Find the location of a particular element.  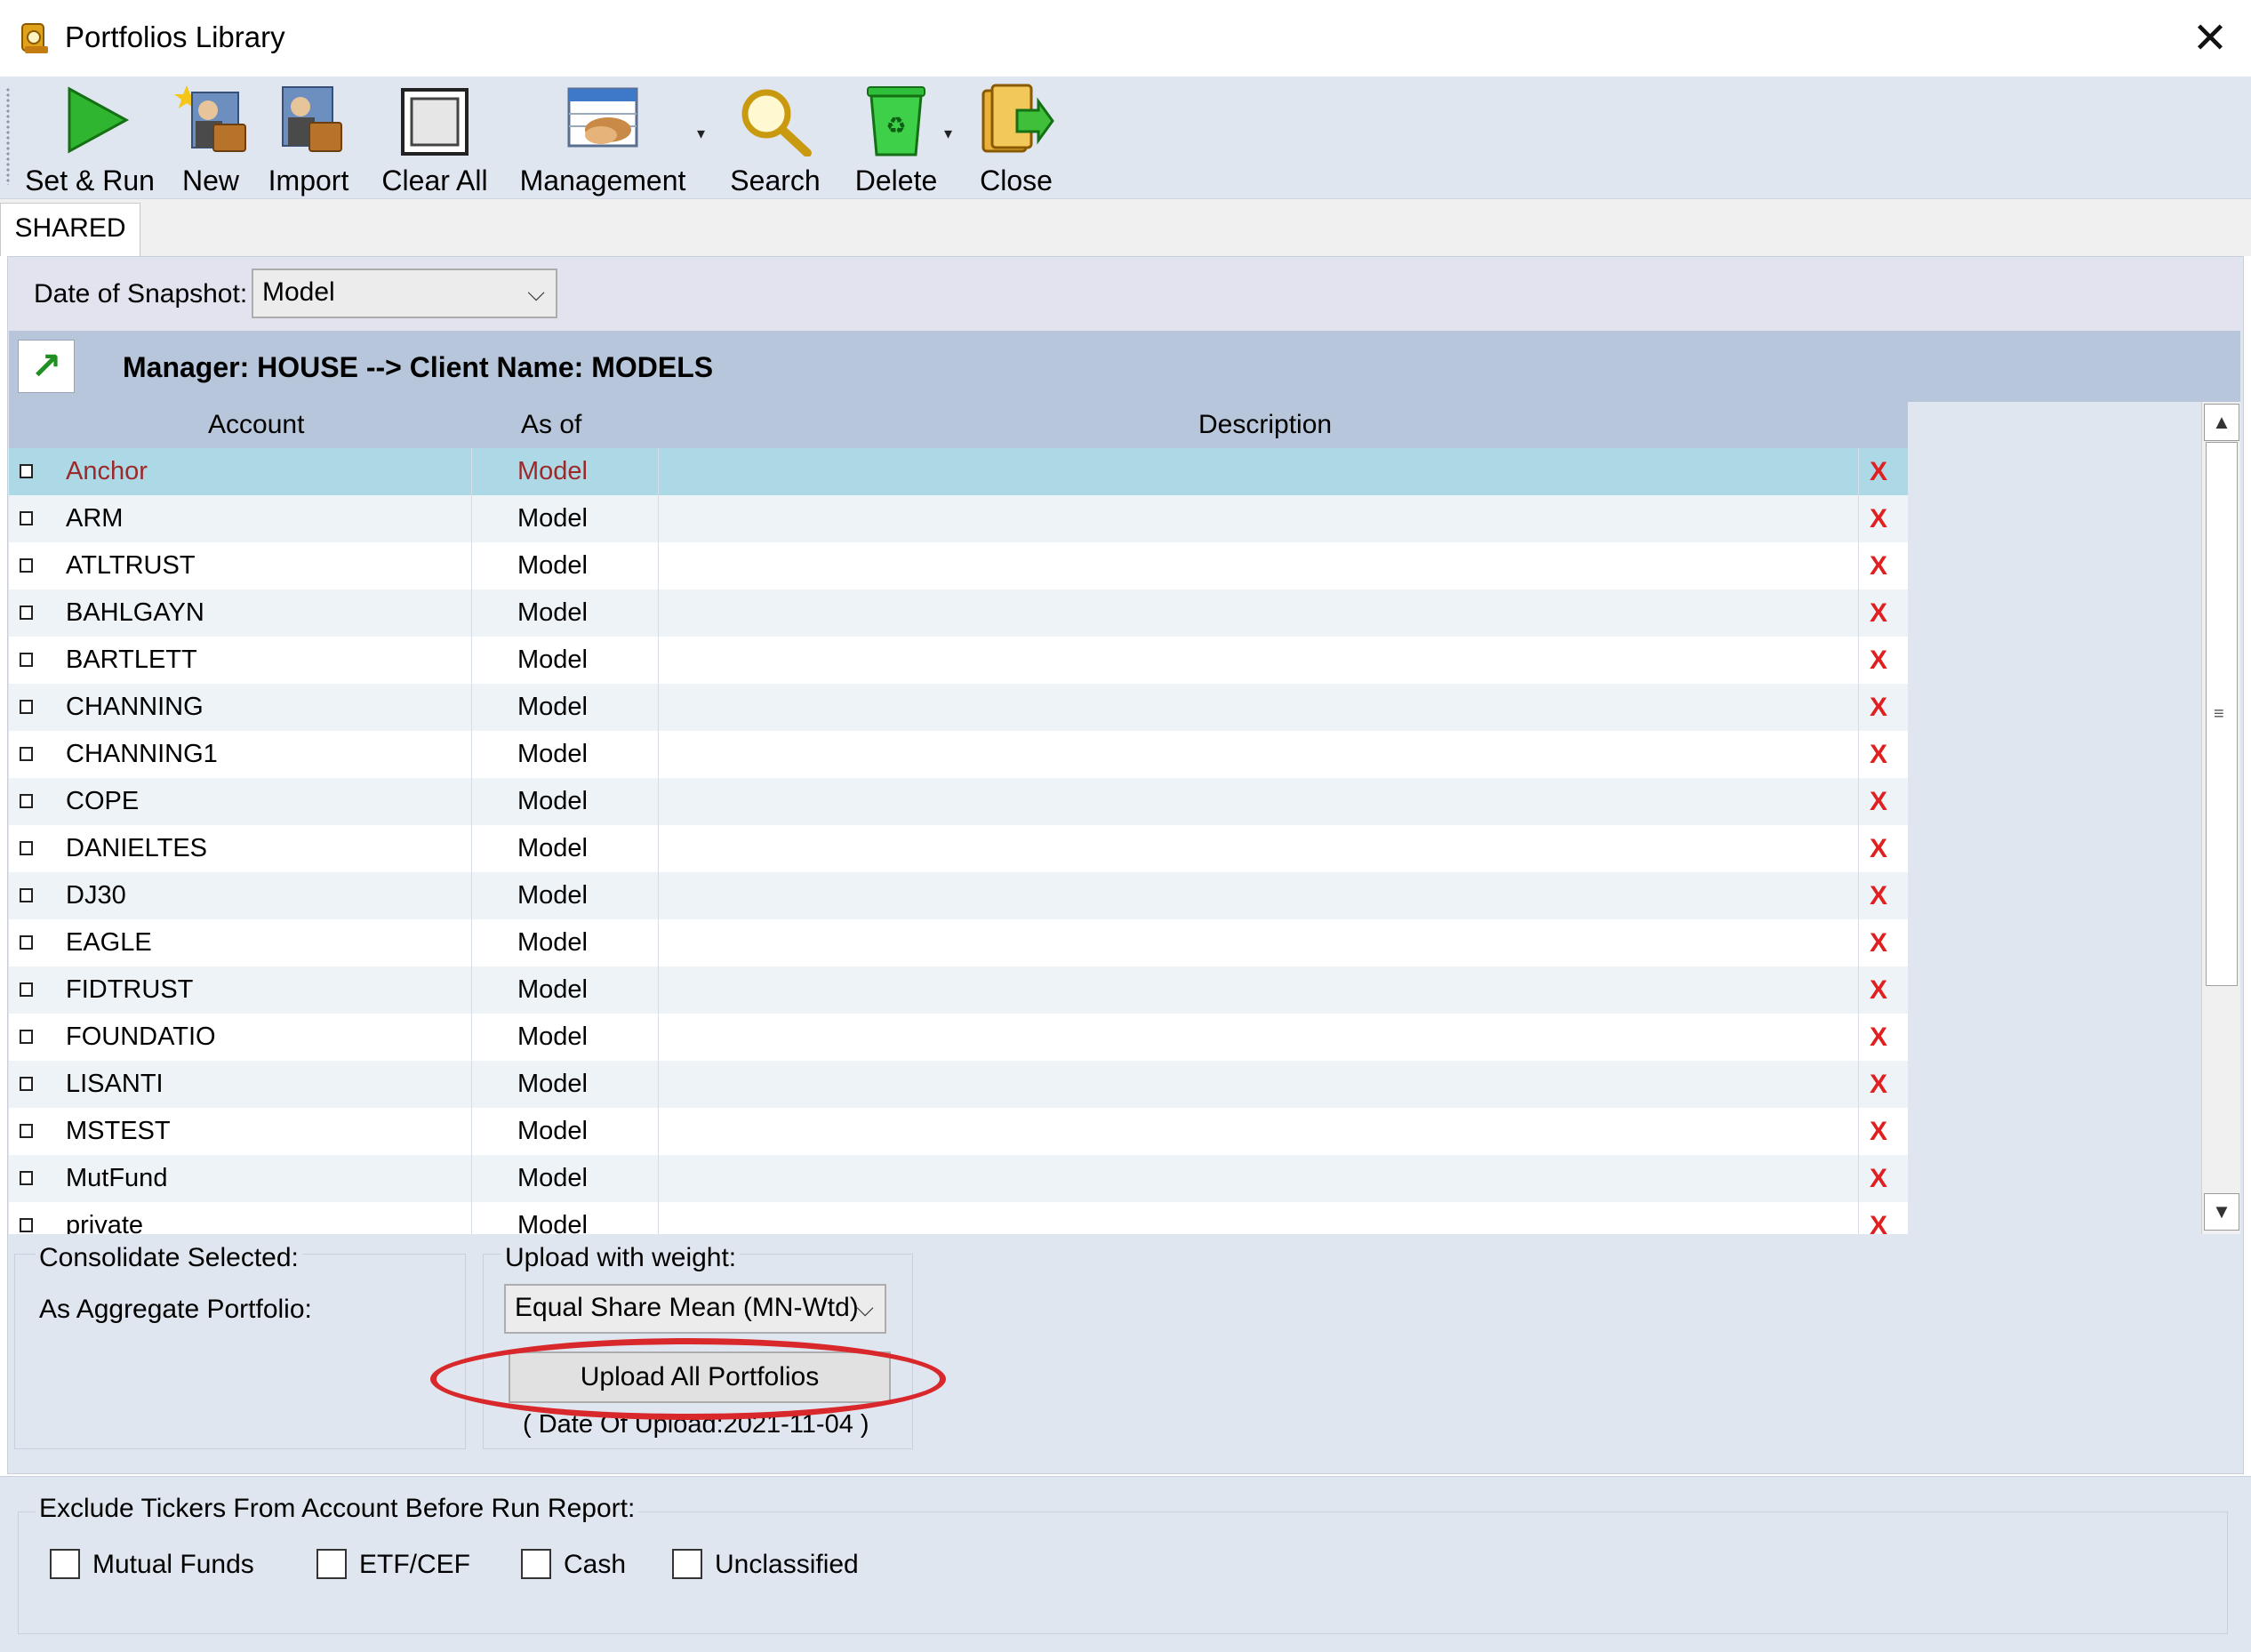

close-window-icon: ✕ is located at coordinates (2210, 39).